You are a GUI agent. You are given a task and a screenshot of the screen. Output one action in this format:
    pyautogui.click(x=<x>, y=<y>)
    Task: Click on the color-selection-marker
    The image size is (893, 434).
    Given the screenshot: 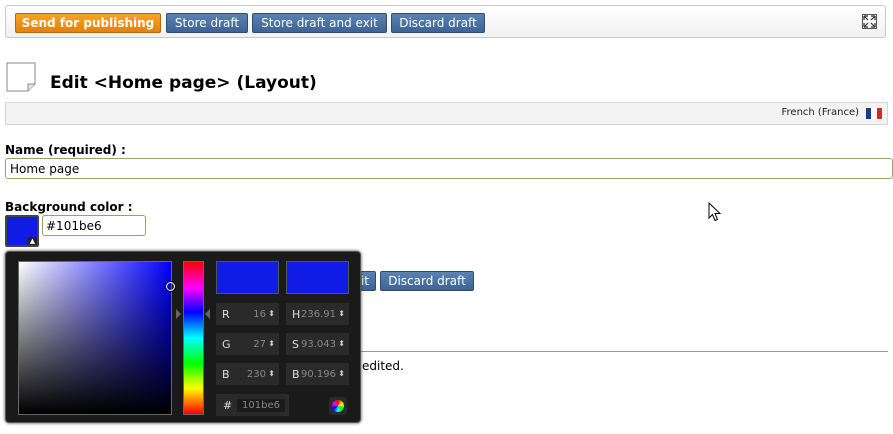 What is the action you would take?
    pyautogui.click(x=170, y=286)
    